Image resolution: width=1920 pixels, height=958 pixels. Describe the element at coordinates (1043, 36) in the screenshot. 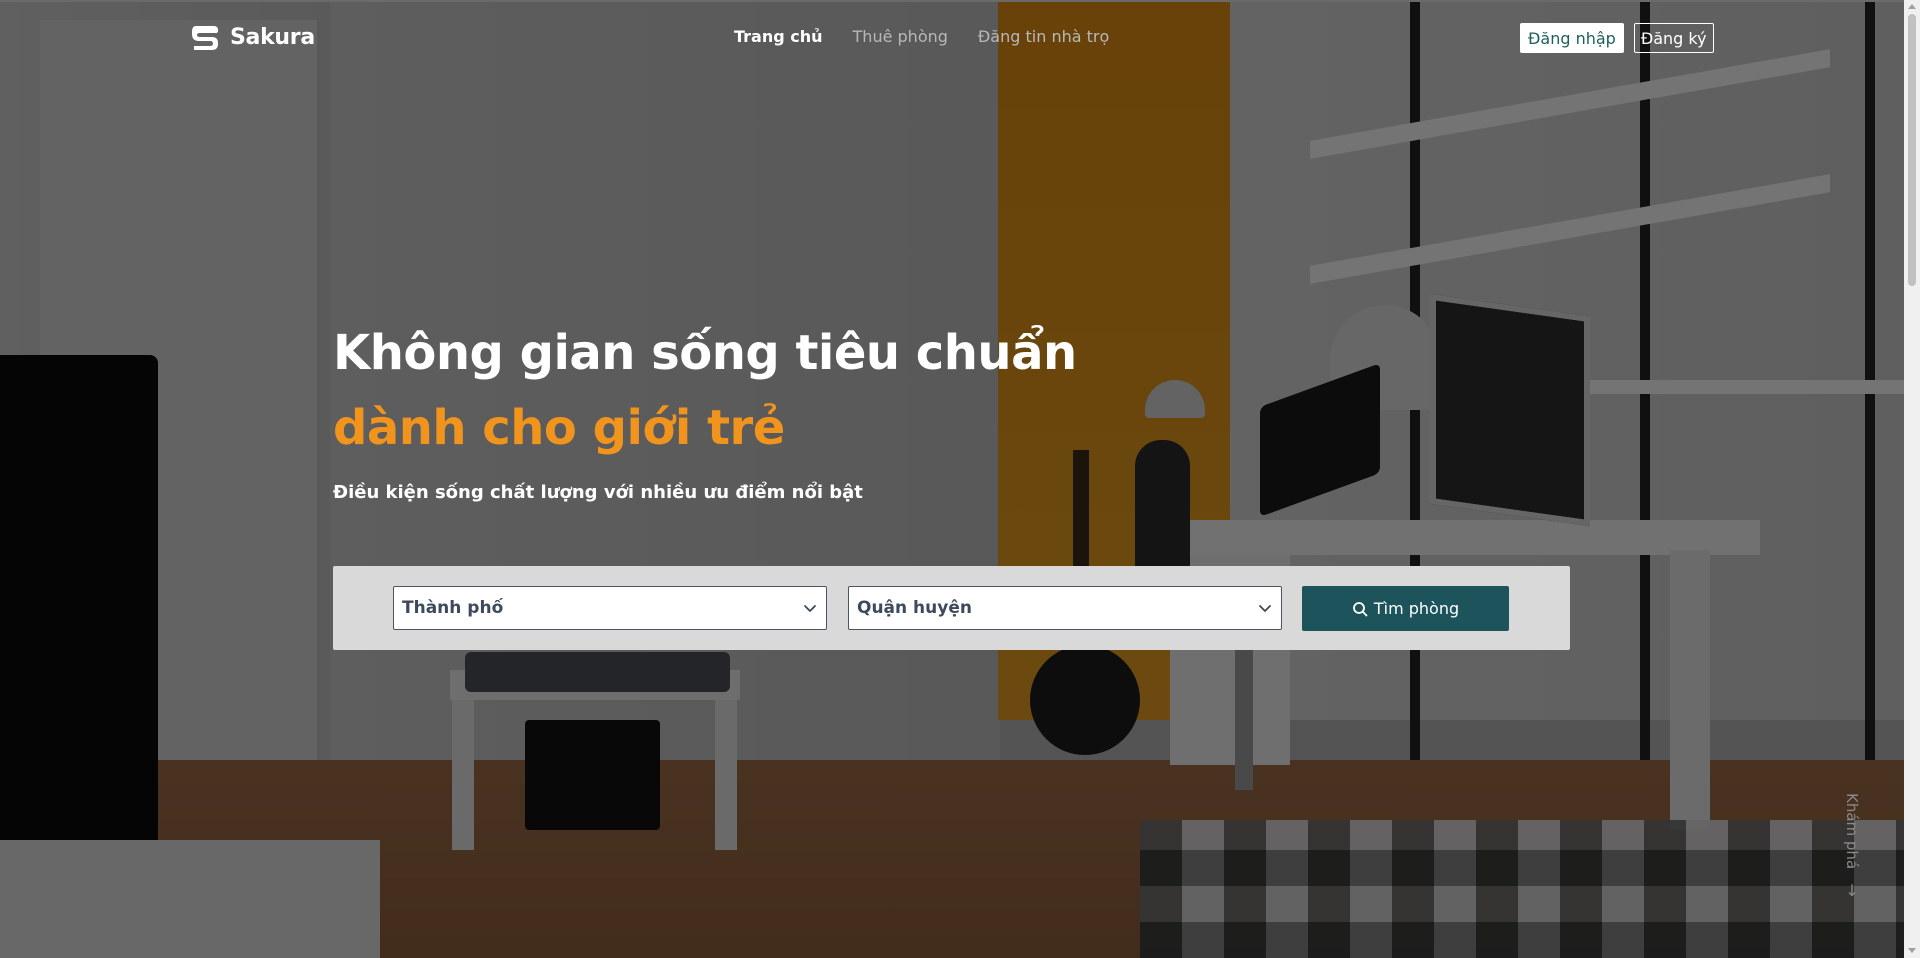

I see `nav-item-post-listing: Đăng tin nhà trọ` at that location.